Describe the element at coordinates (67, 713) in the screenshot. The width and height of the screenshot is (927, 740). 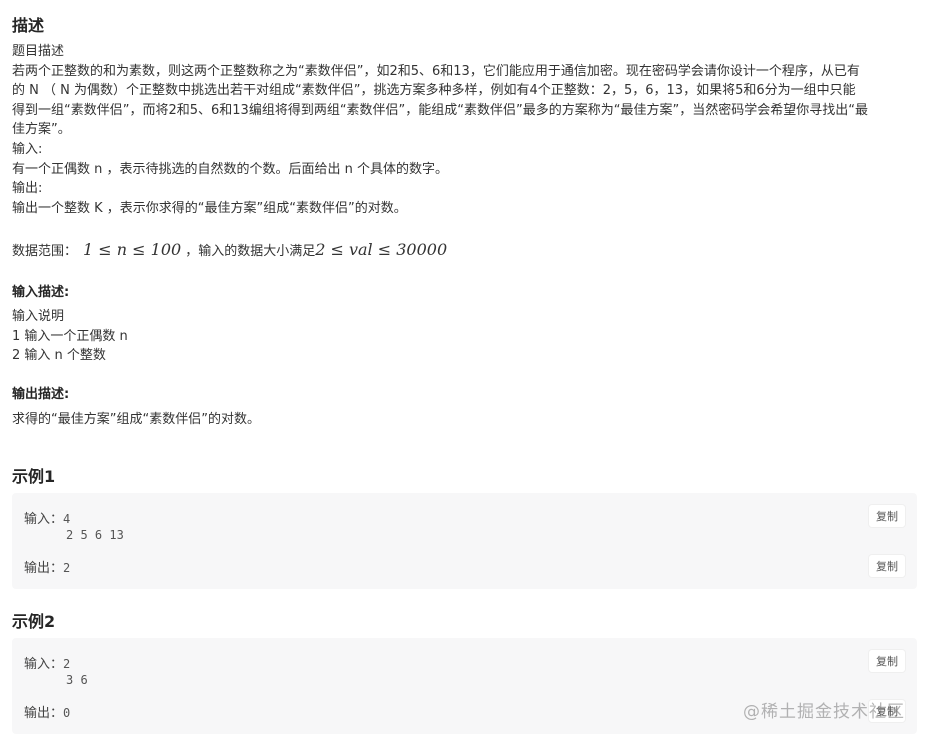
I see `example-2-output-value: 0` at that location.